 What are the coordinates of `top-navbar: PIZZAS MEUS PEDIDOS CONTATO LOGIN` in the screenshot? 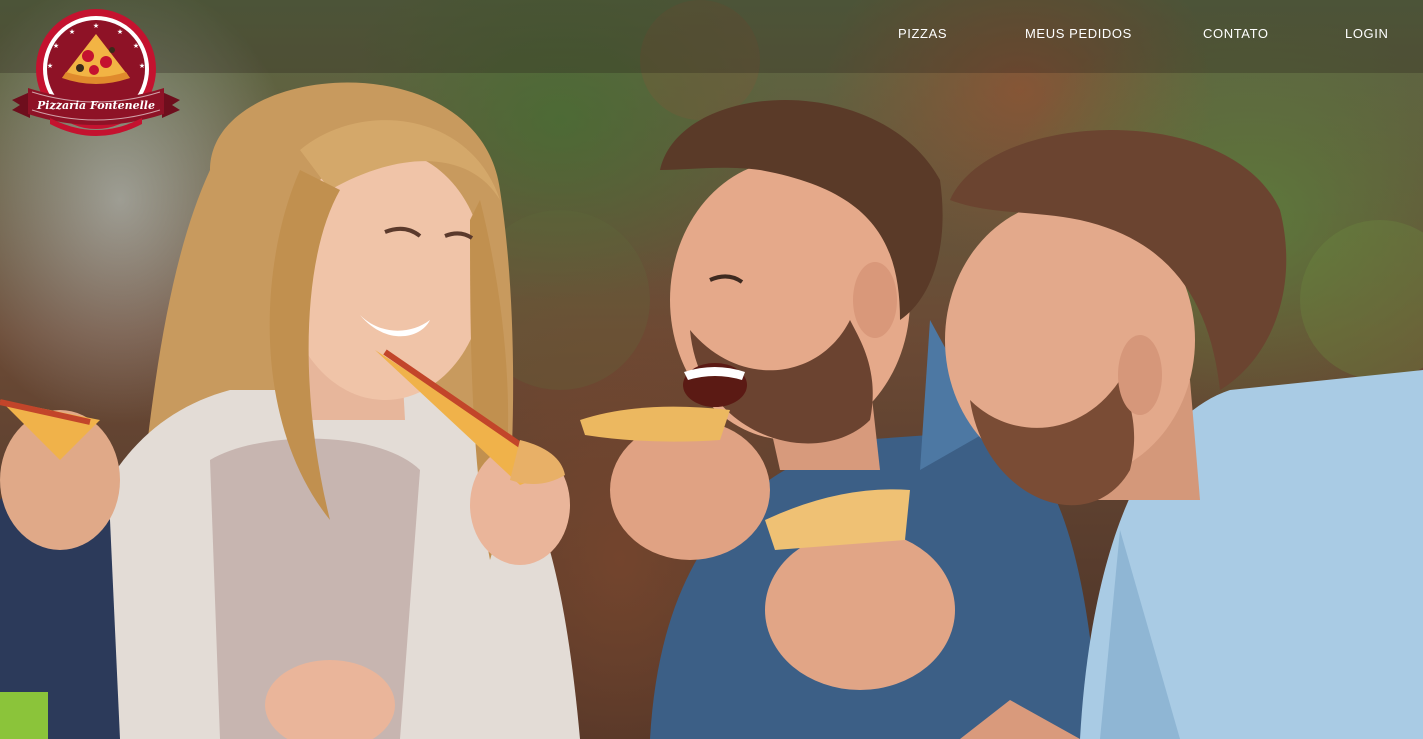 It's located at (711, 36).